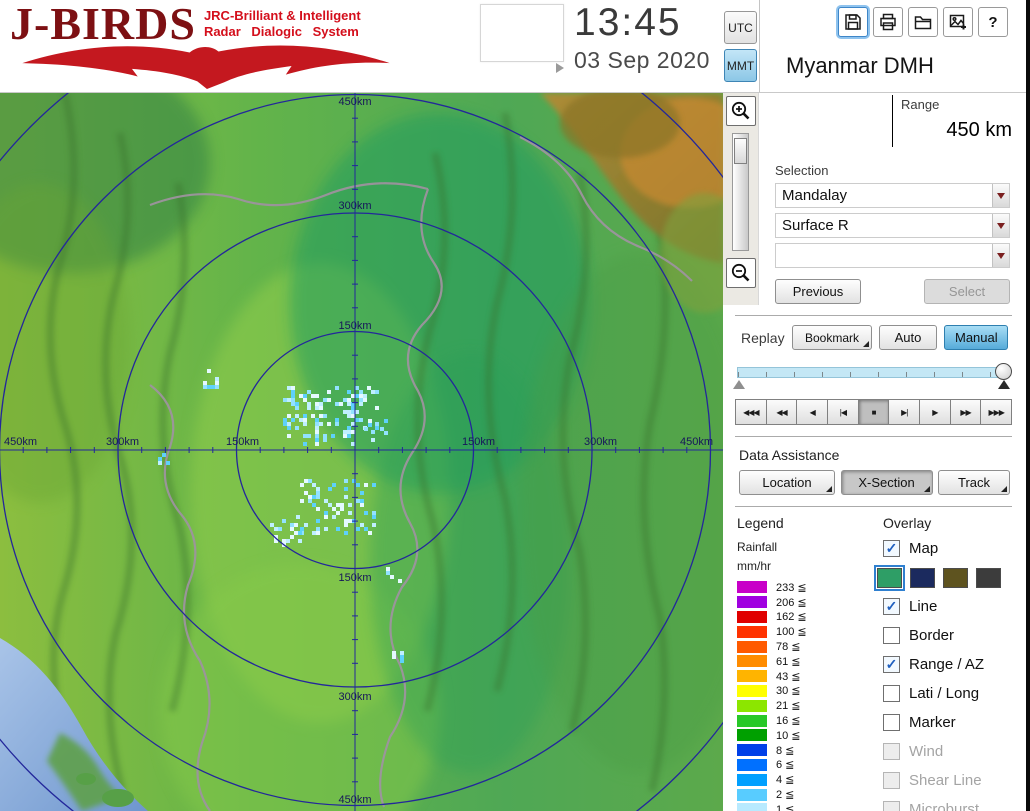 Image resolution: width=1030 pixels, height=811 pixels. Describe the element at coordinates (891, 722) in the screenshot. I see `checkbox-marker` at that location.